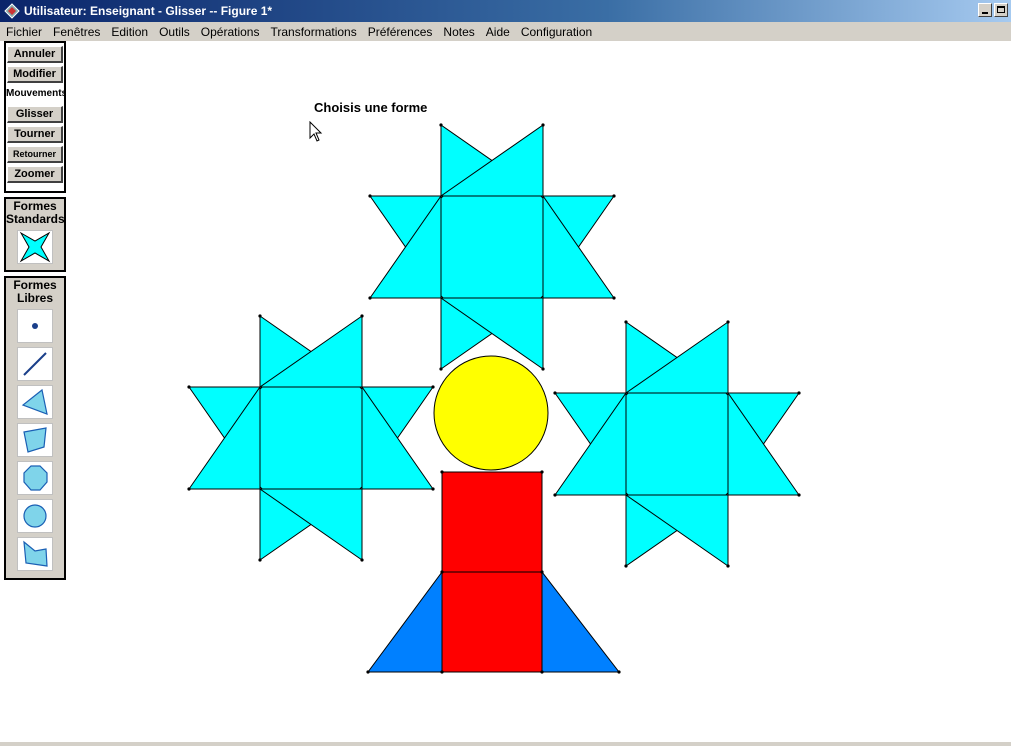  I want to click on left-star, so click(311, 438).